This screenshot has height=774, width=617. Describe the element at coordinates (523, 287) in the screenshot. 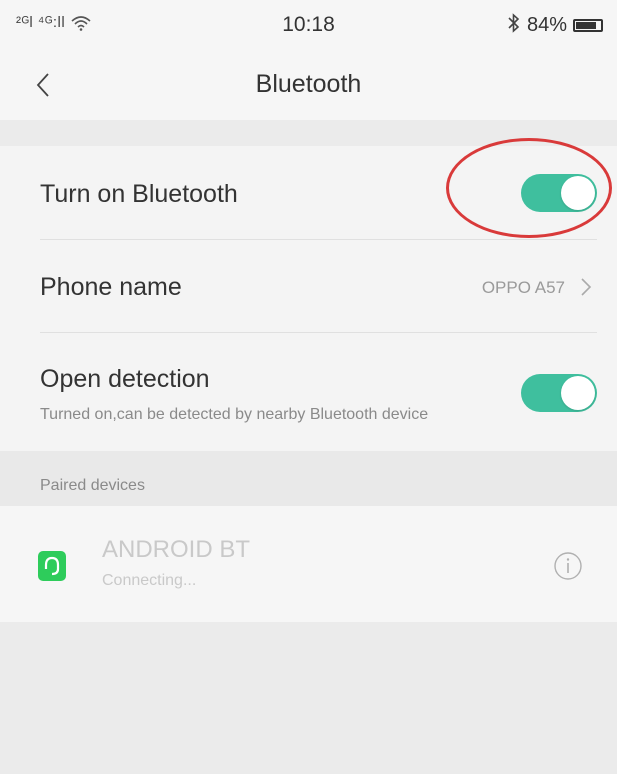

I see `phone-name-value: OPPO A57` at that location.